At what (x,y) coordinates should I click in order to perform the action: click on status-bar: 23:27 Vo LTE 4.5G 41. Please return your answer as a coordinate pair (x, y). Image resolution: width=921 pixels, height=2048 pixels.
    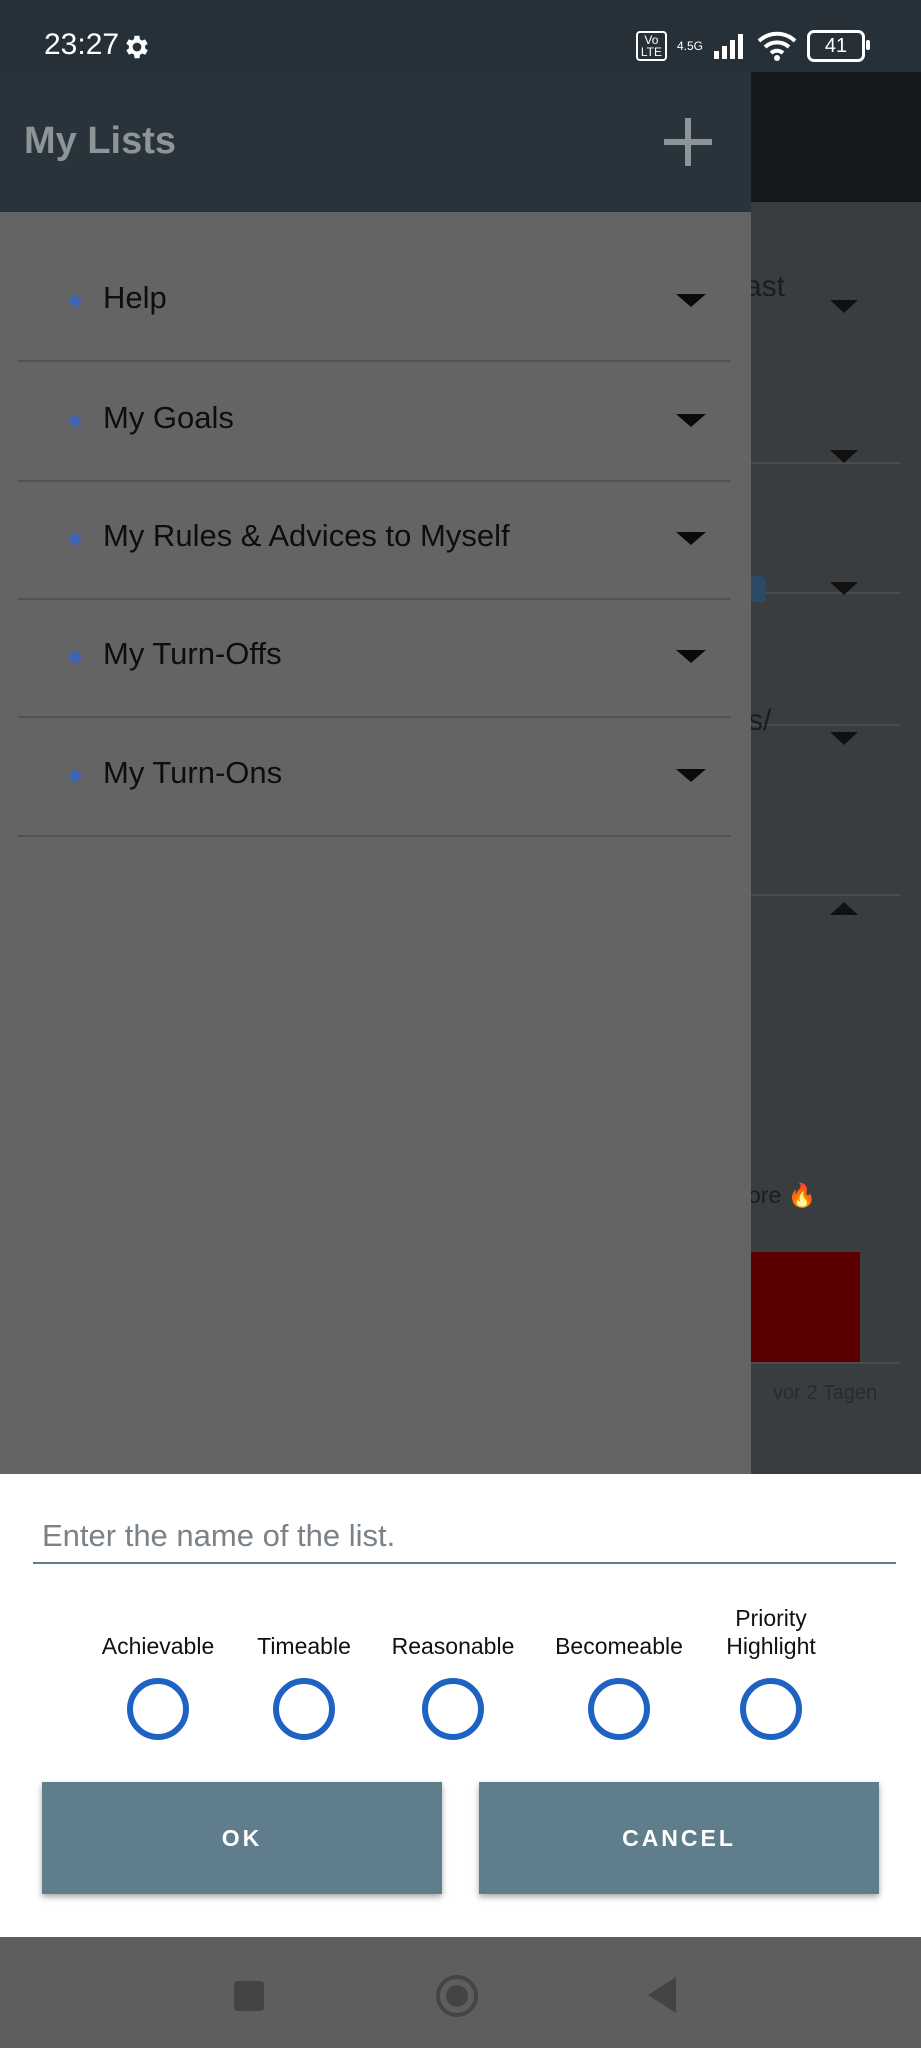
    Looking at the image, I should click on (460, 36).